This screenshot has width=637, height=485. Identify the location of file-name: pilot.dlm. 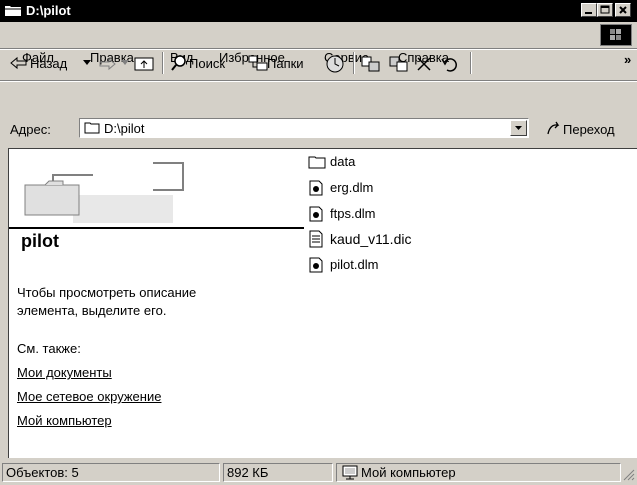
(354, 264).